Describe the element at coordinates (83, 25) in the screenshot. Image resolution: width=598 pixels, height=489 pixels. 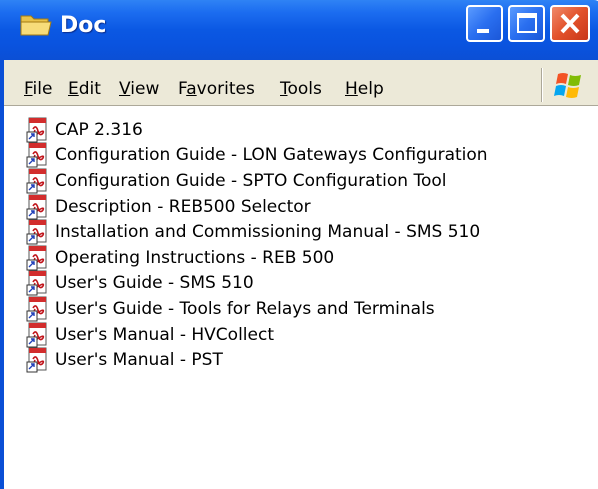
I see `window-title: Doc` at that location.